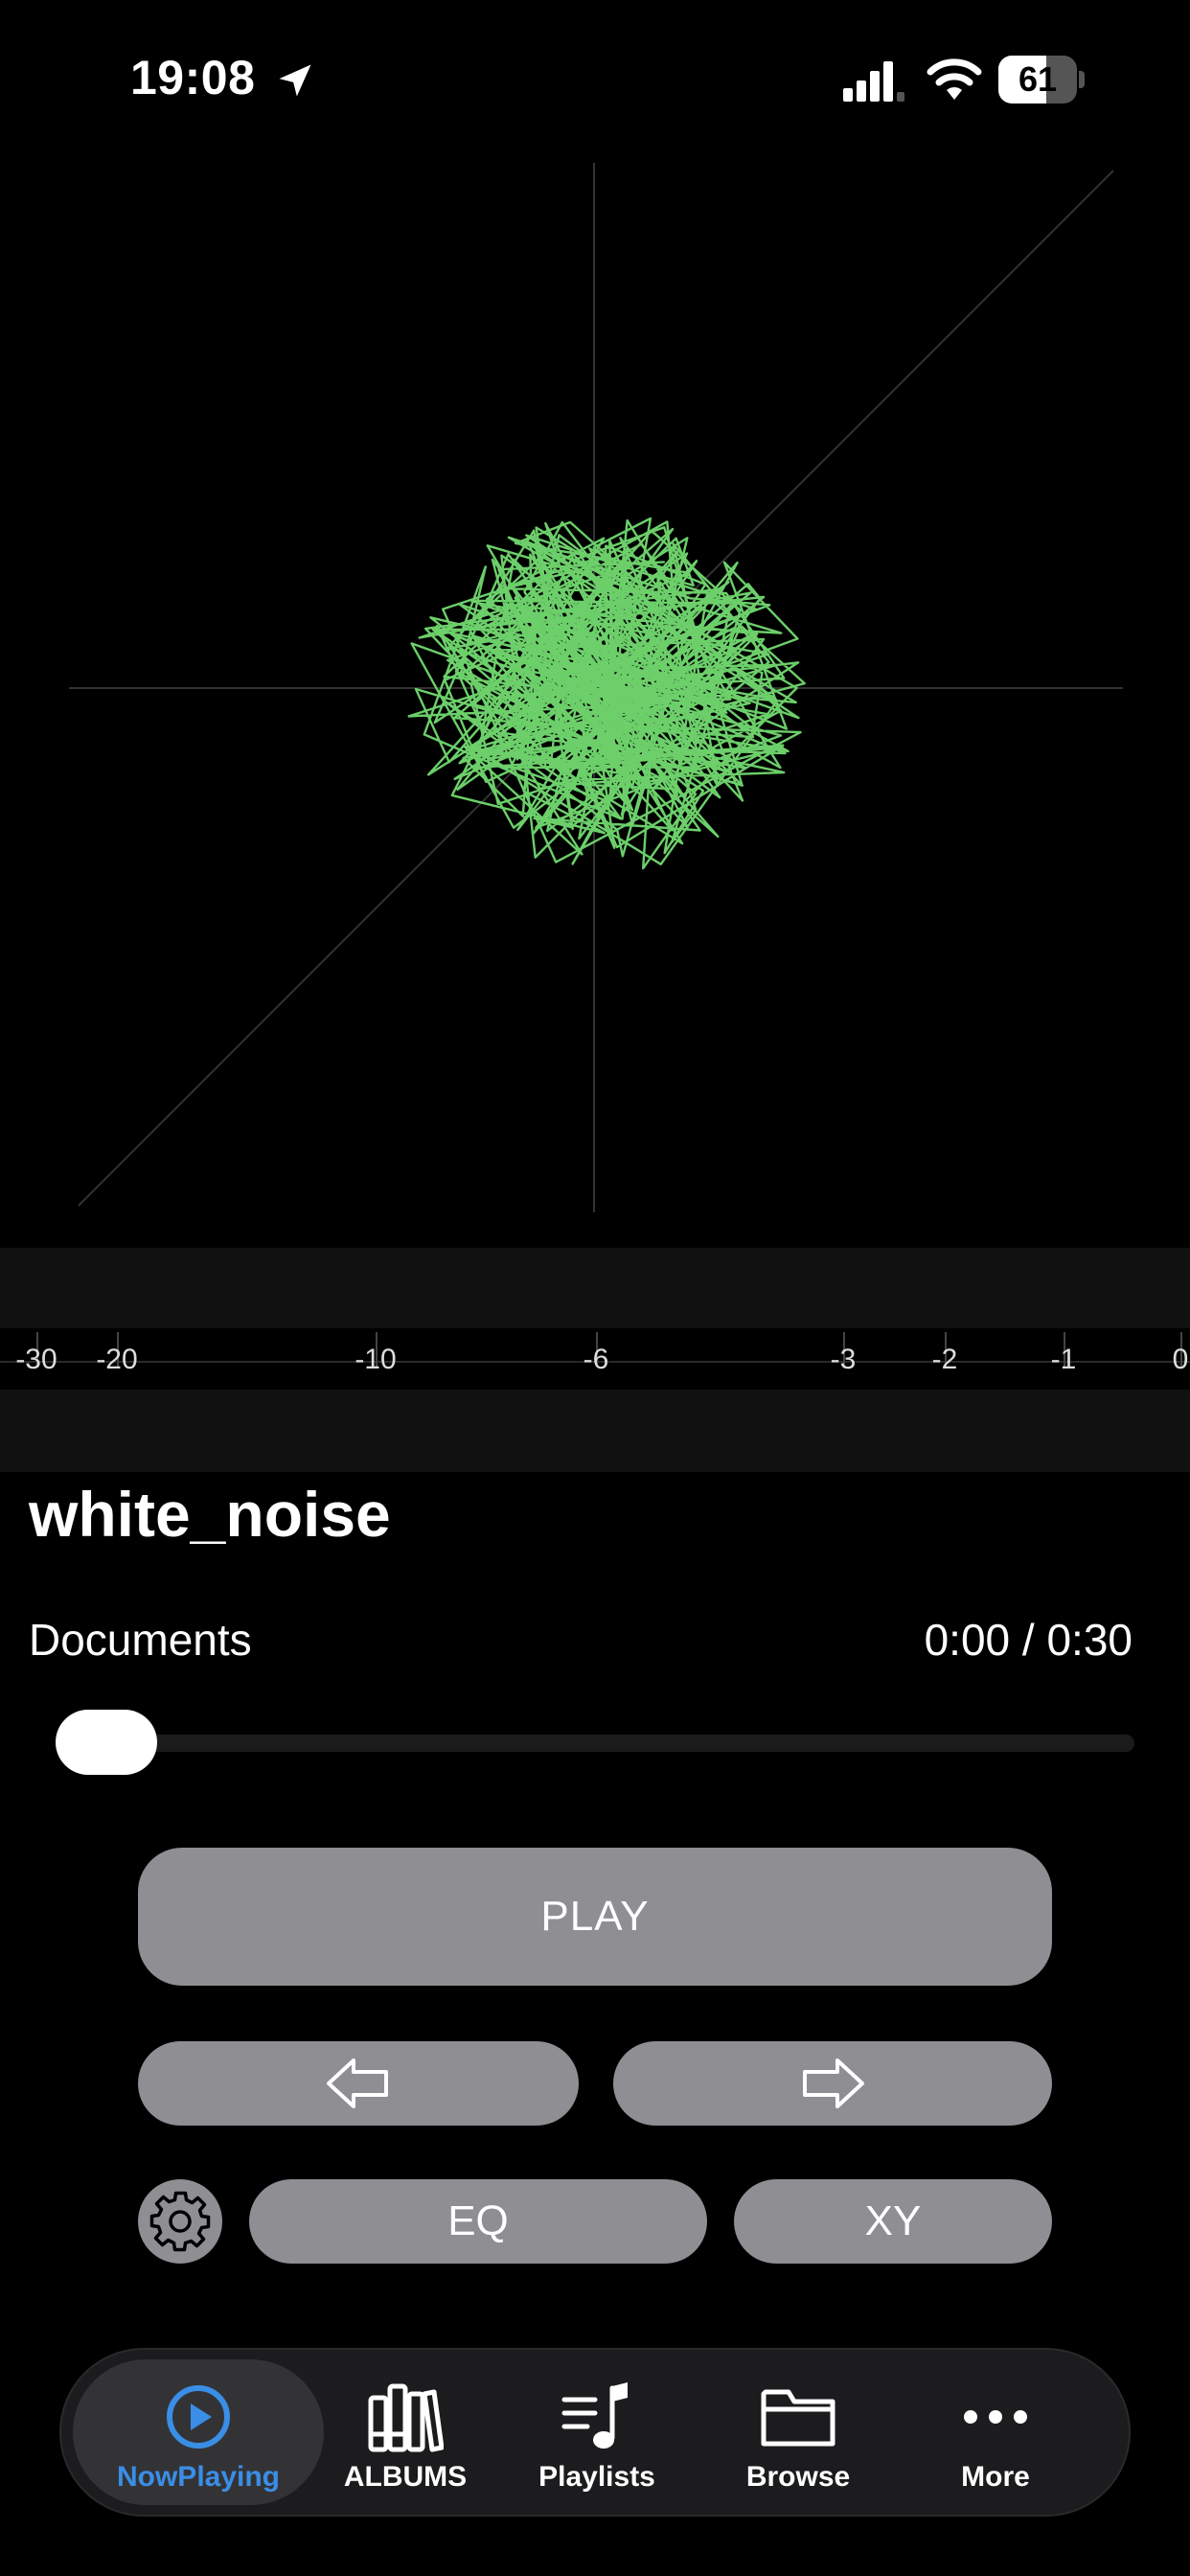 The width and height of the screenshot is (1190, 2576). Describe the element at coordinates (376, 1359) in the screenshot. I see `meter-tick-label: -10` at that location.